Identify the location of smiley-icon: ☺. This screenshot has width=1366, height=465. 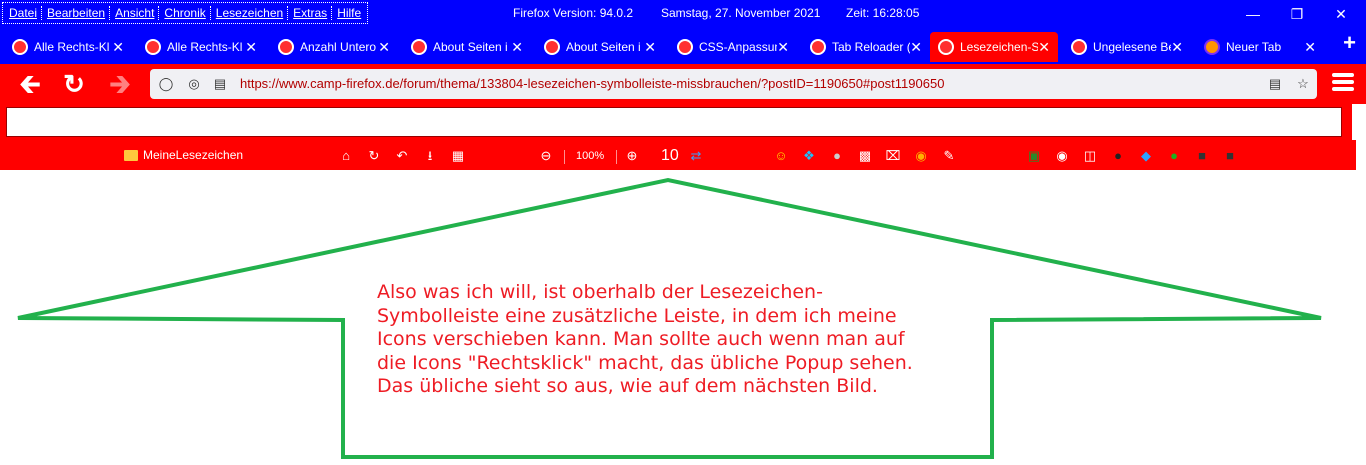
(781, 156).